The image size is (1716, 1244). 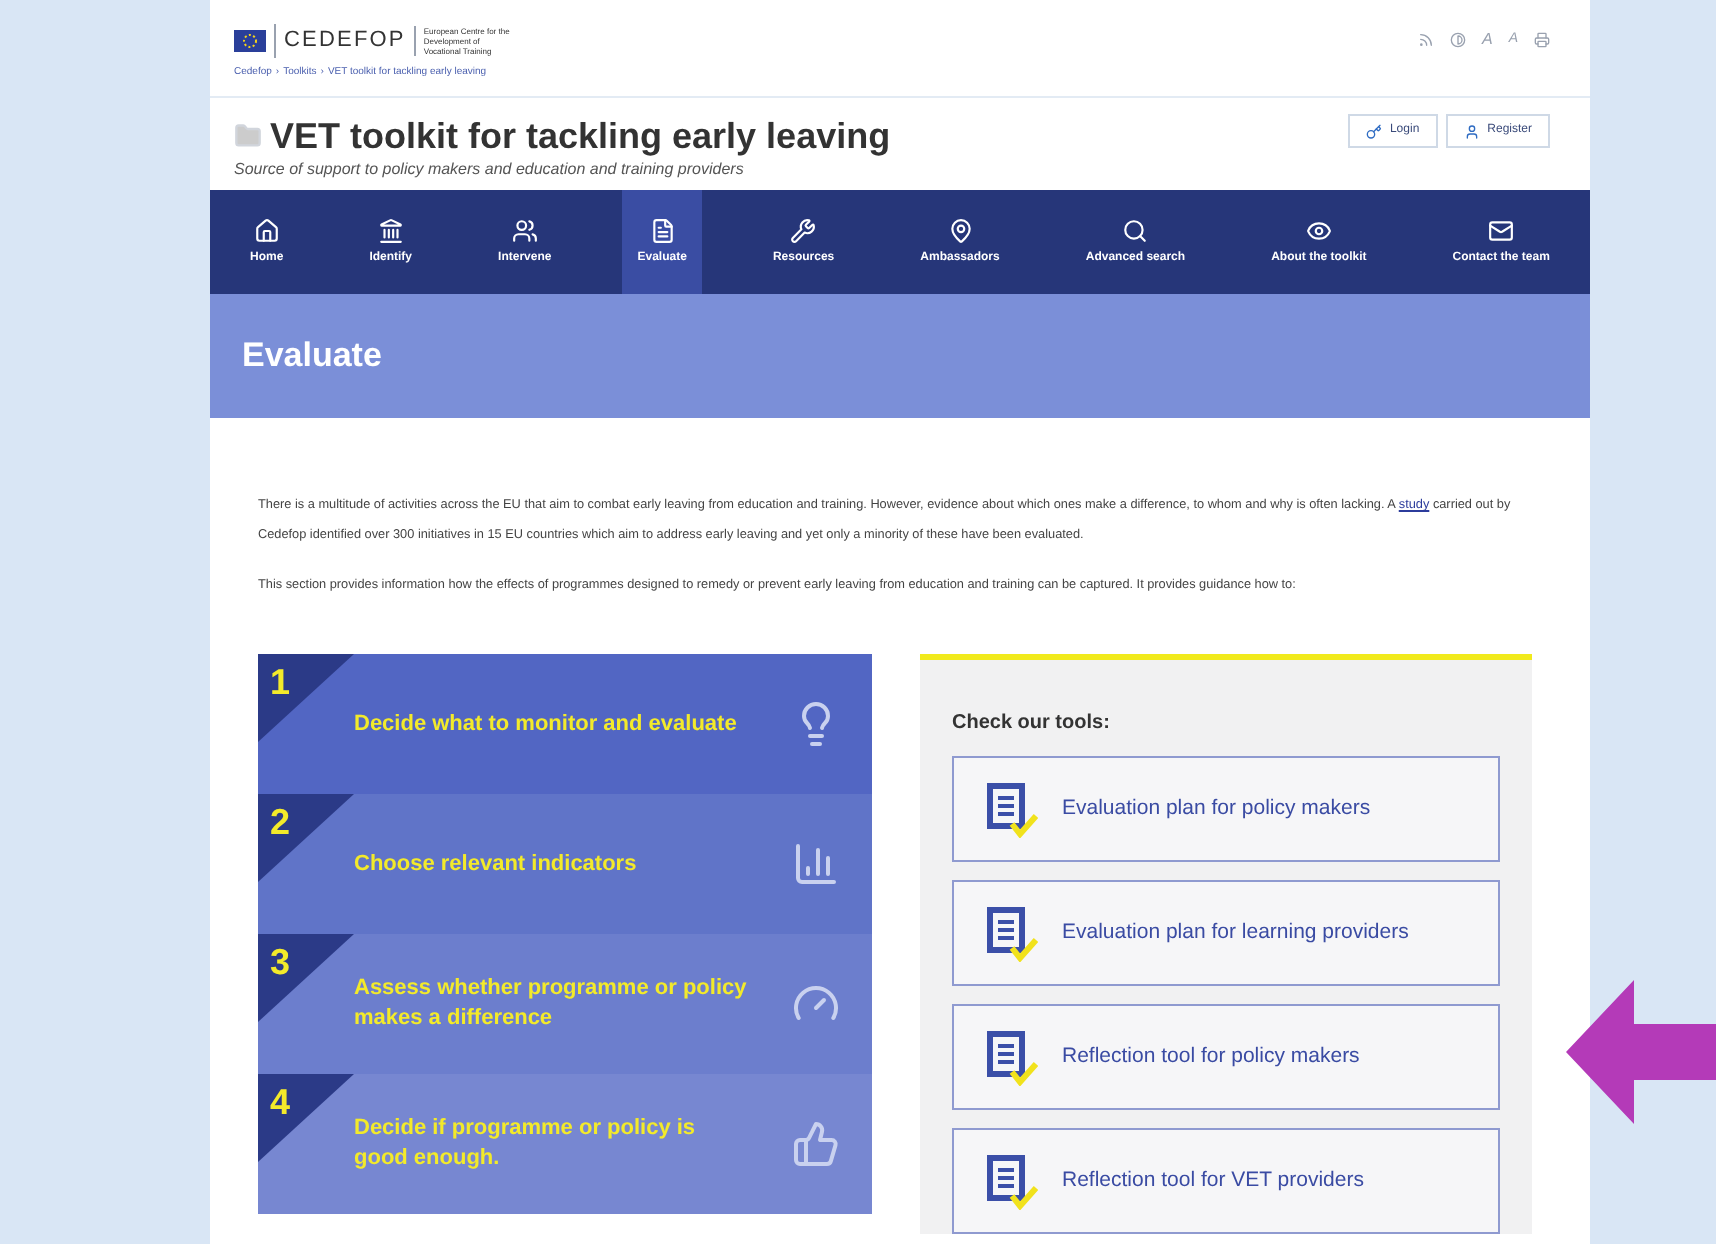 What do you see at coordinates (1226, 1057) in the screenshot?
I see `tool-link: Reflection tool for policy makers` at bounding box center [1226, 1057].